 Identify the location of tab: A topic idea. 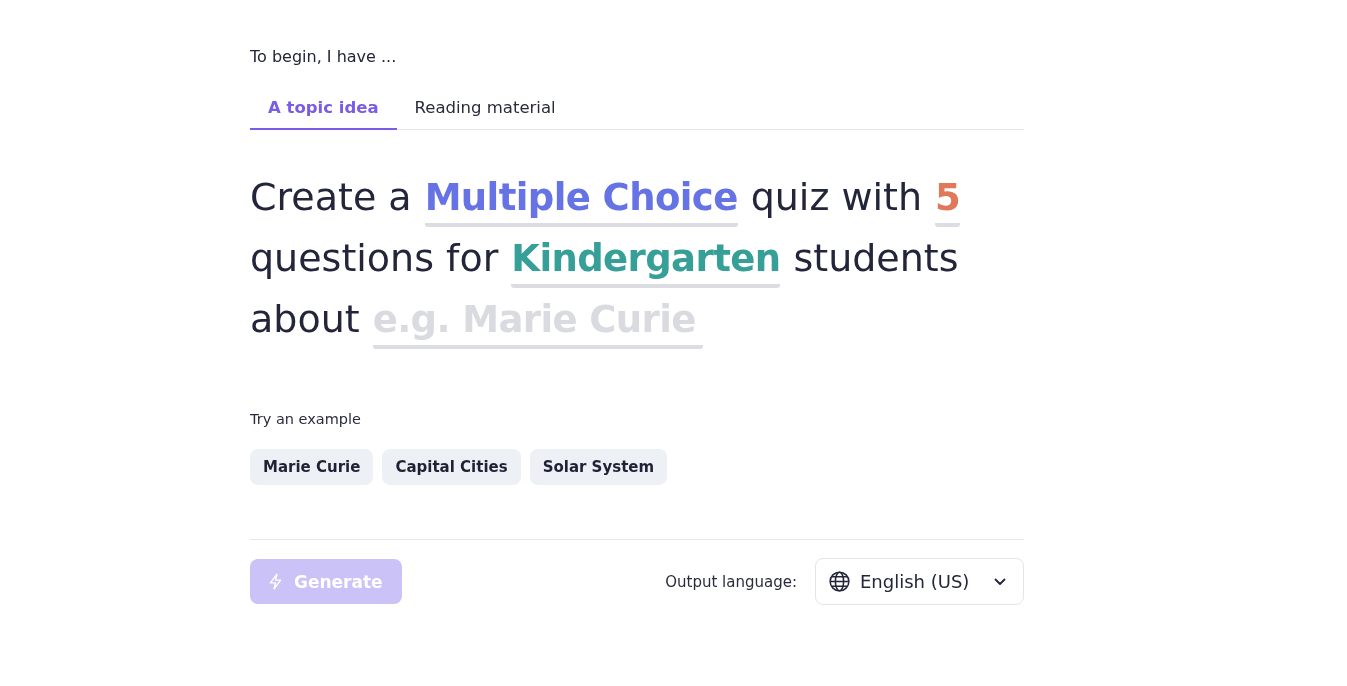
(323, 108).